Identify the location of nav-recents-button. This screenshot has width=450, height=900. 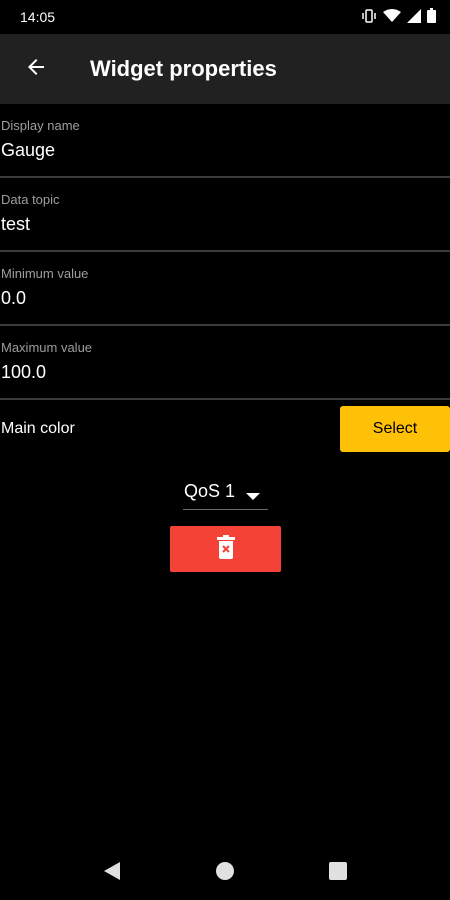
(338, 873).